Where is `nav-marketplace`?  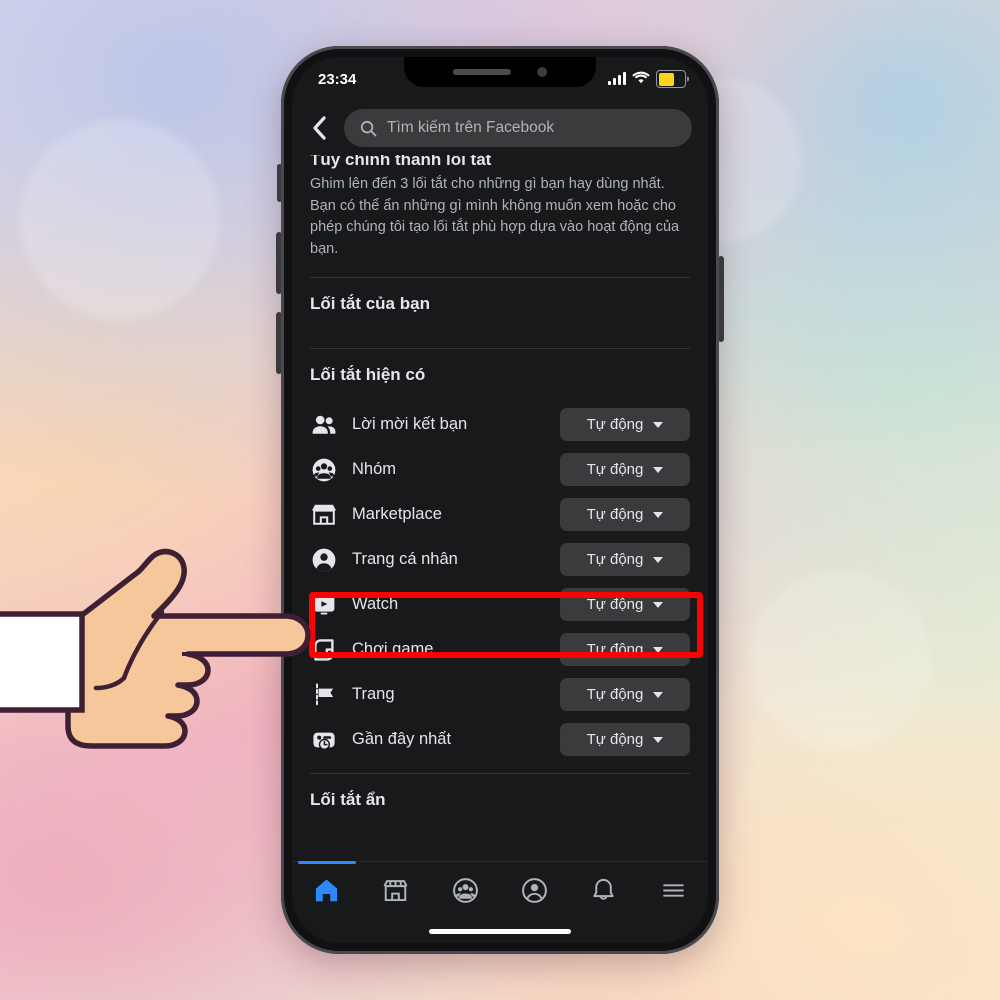
nav-marketplace is located at coordinates (396, 890).